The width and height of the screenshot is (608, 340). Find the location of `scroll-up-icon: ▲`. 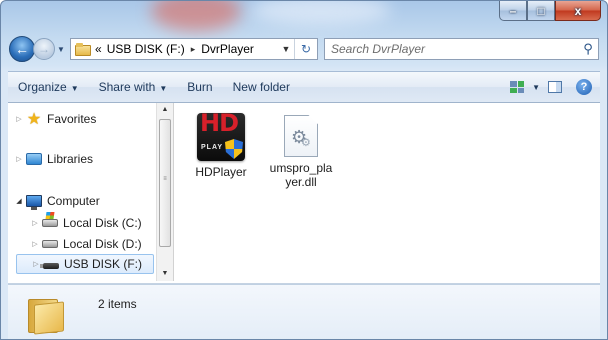

scroll-up-icon: ▲ is located at coordinates (165, 110).